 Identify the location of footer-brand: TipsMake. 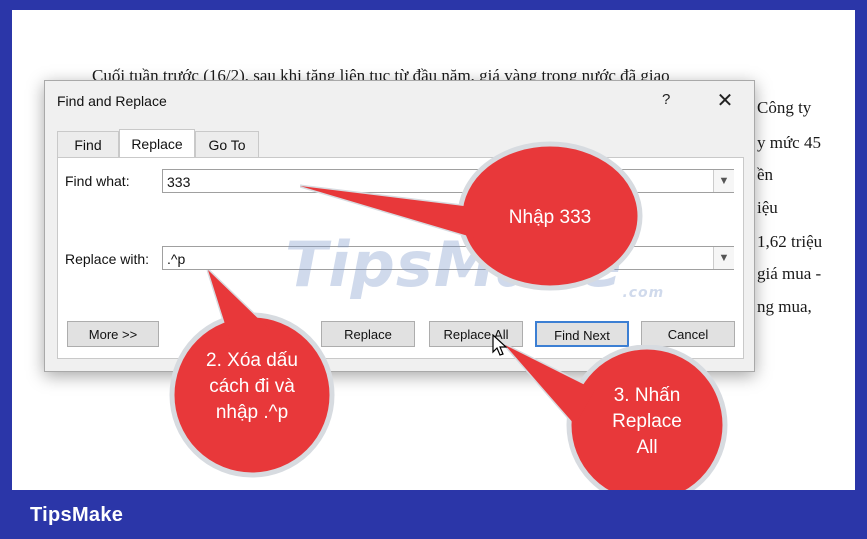
(77, 515).